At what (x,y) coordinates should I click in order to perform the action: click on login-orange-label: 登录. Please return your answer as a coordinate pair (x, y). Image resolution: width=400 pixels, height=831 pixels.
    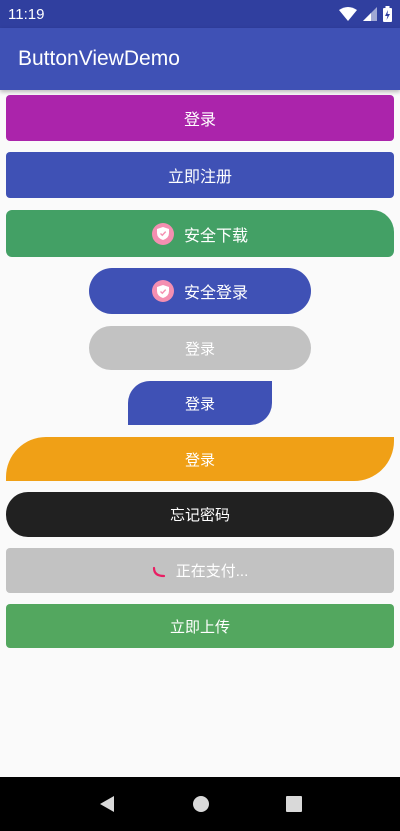
    Looking at the image, I should click on (199, 460).